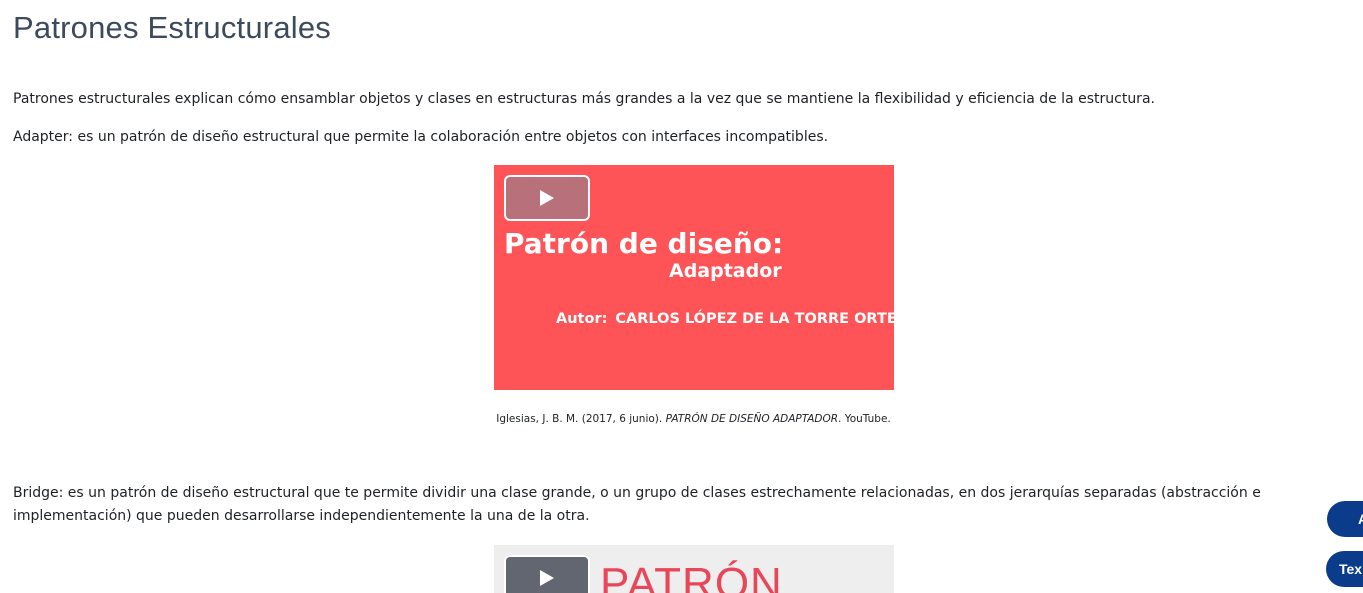 Image resolution: width=1363 pixels, height=593 pixels. I want to click on bridge-video-player: PATRÓN, so click(694, 569).